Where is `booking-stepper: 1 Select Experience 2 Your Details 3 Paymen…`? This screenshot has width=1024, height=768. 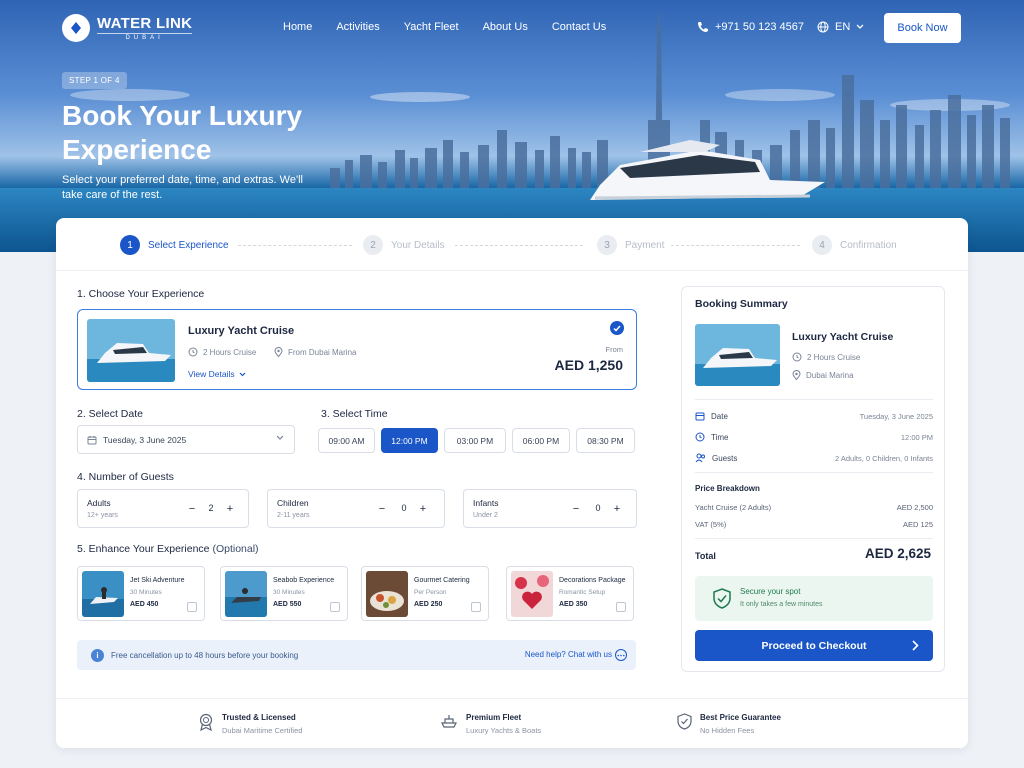 booking-stepper: 1 Select Experience 2 Your Details 3 Paymen… is located at coordinates (512, 244).